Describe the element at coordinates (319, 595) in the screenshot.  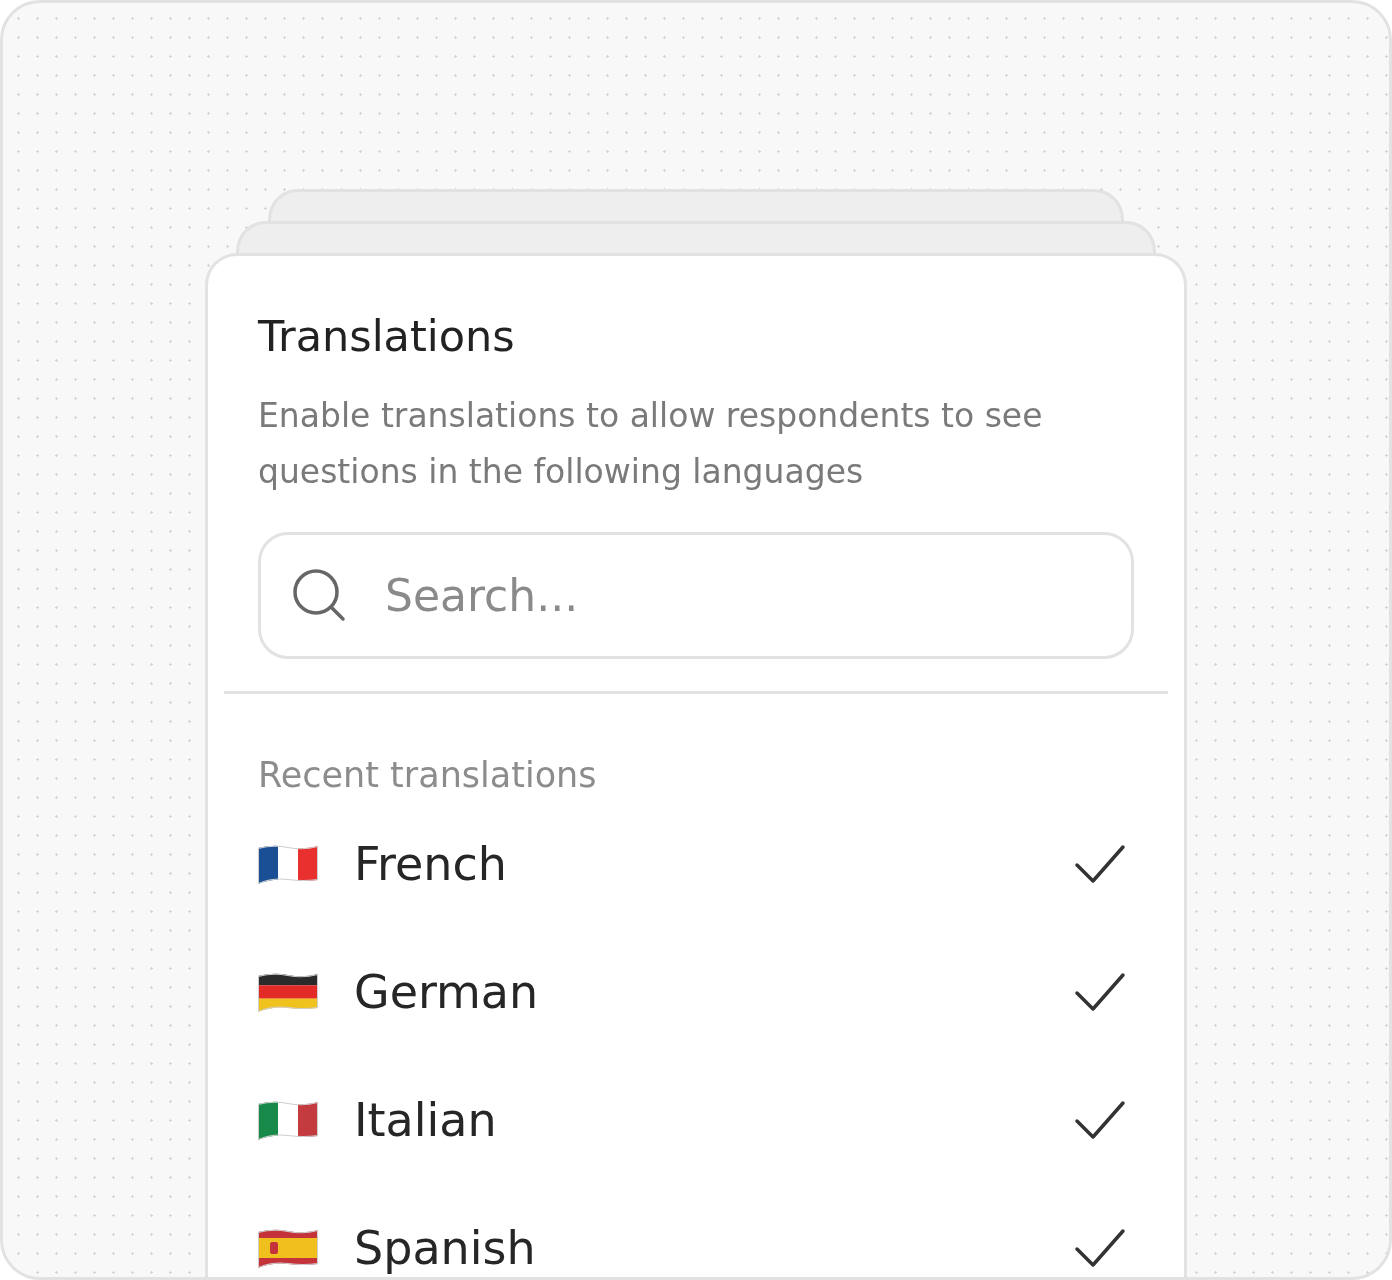
I see `search-icon` at that location.